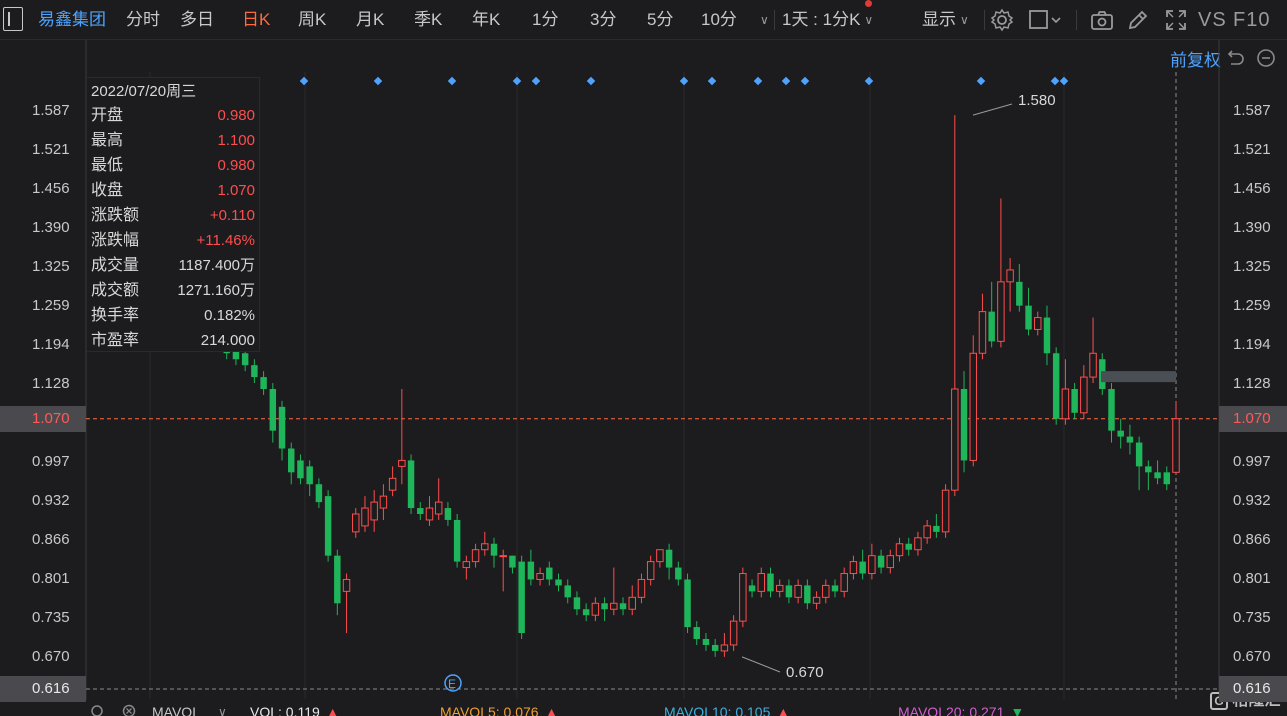  I want to click on price-tick-label: 0.735, so click(51, 618).